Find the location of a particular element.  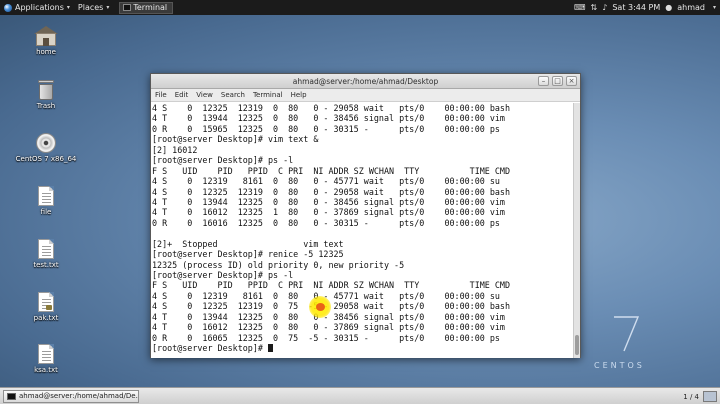

desktop-icon-test-txt: test.txt is located at coordinates (46, 254).